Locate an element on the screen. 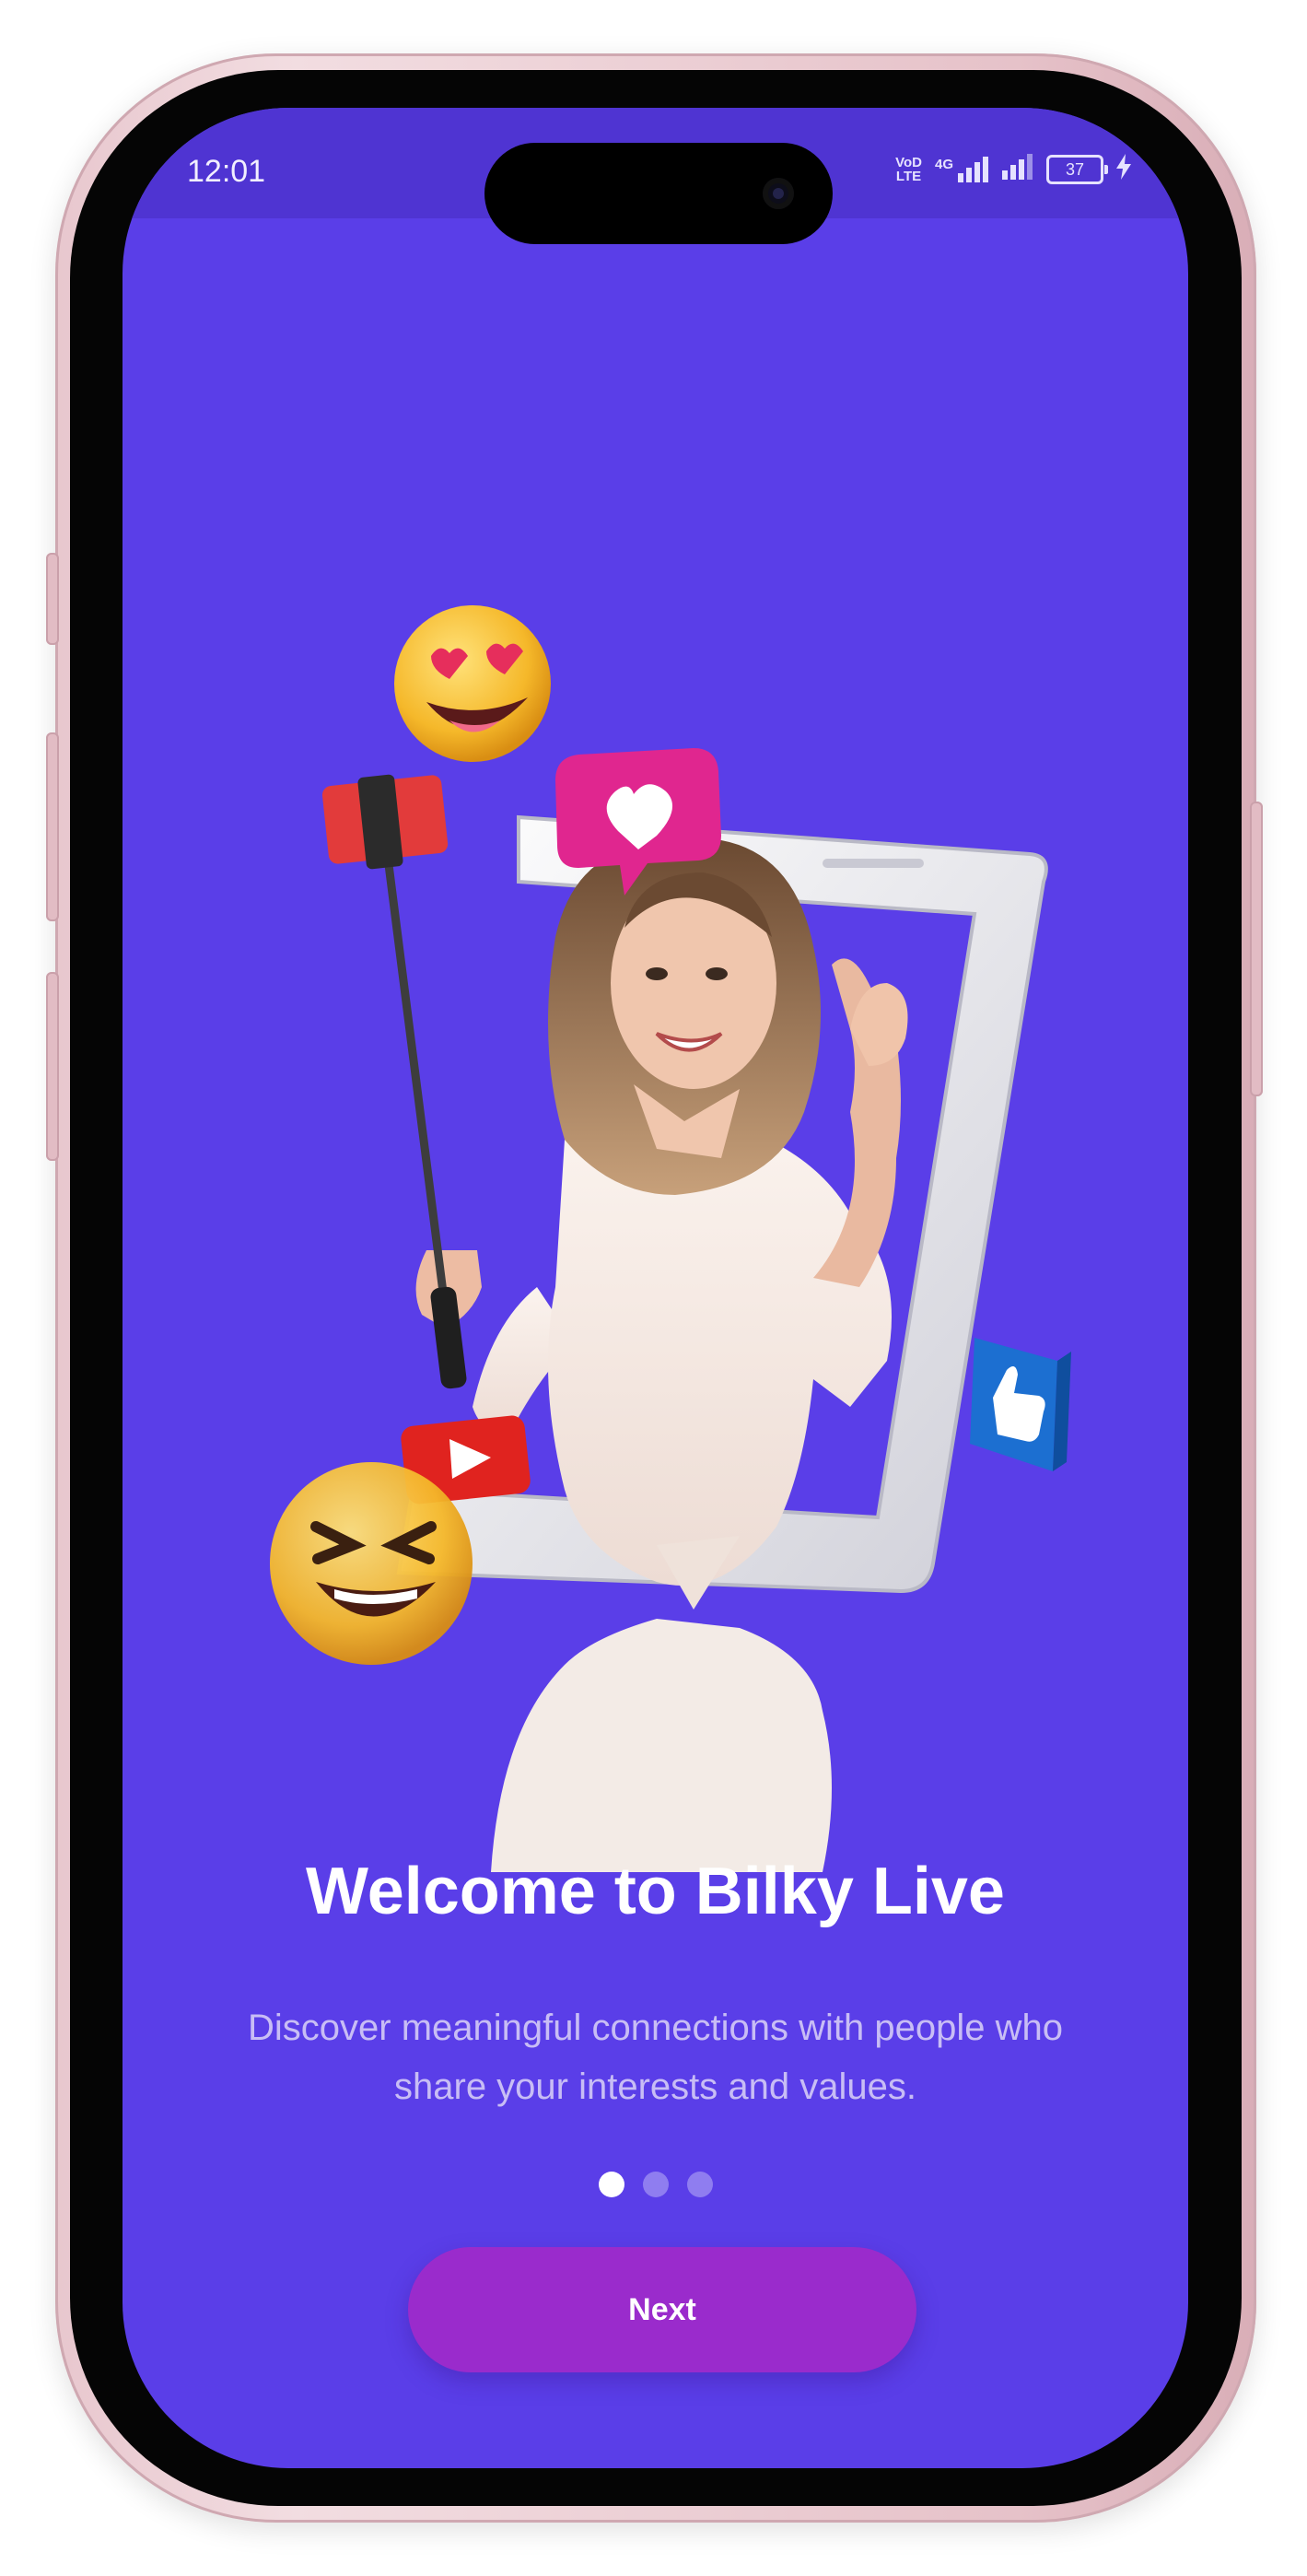 Image resolution: width=1307 pixels, height=2576 pixels. selfie-stick-graphic is located at coordinates (394, 1081).